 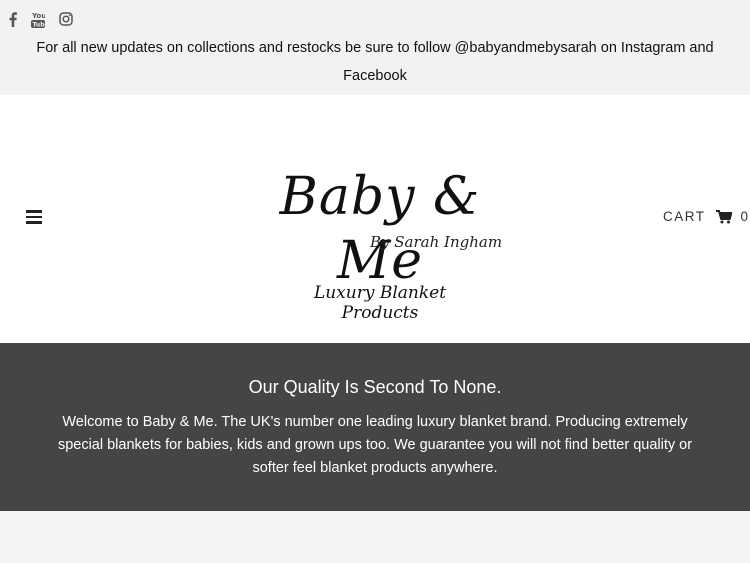 What do you see at coordinates (744, 216) in the screenshot?
I see `cart-count: 0` at bounding box center [744, 216].